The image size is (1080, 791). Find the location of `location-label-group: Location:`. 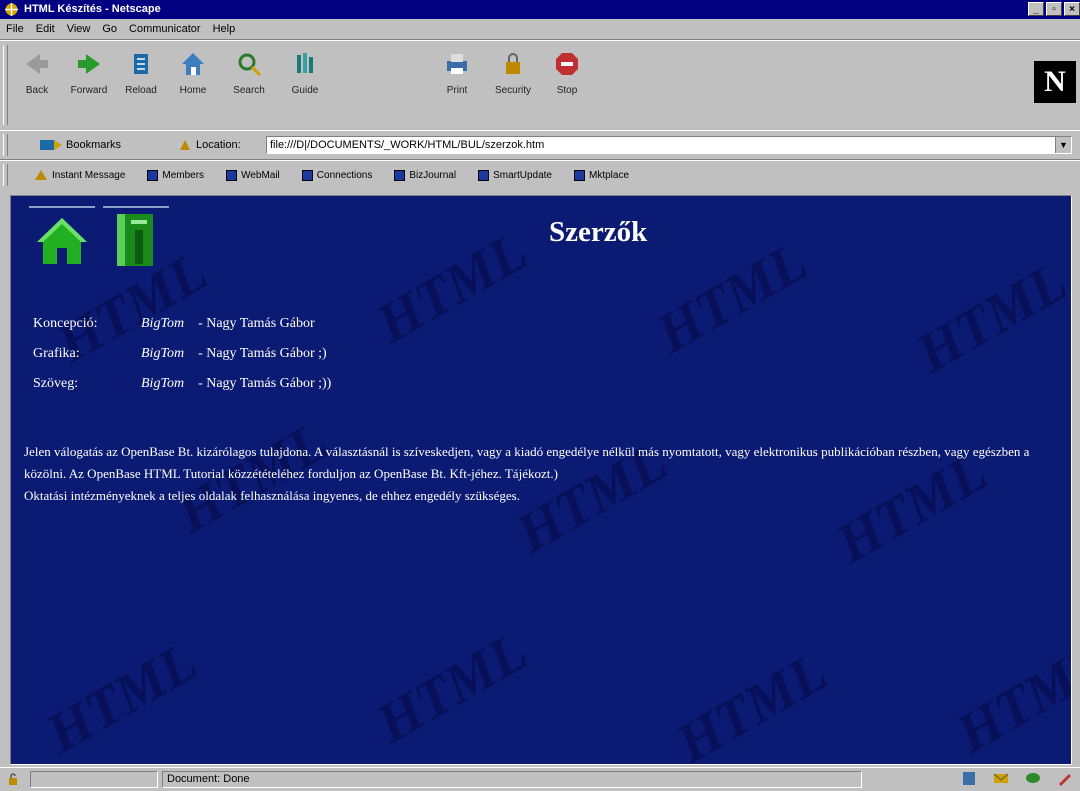

location-label-group: Location: is located at coordinates (209, 145).